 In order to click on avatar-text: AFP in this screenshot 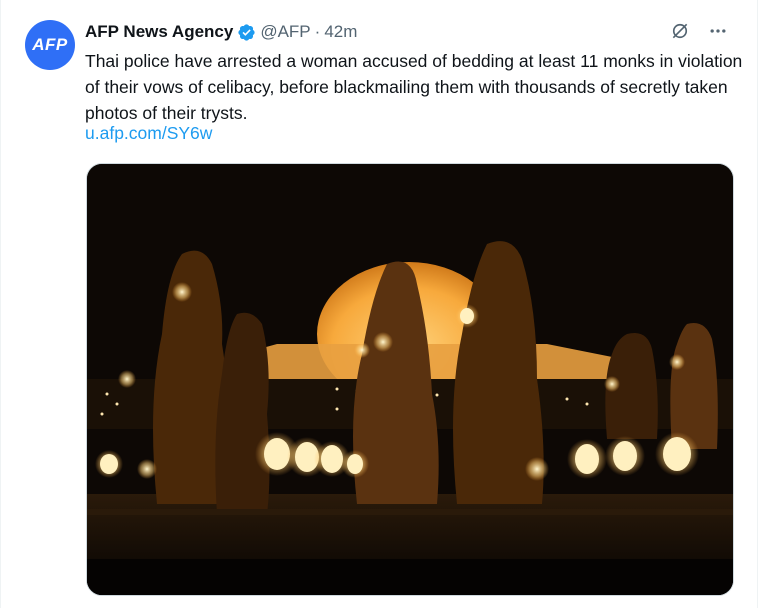, I will do `click(50, 44)`.